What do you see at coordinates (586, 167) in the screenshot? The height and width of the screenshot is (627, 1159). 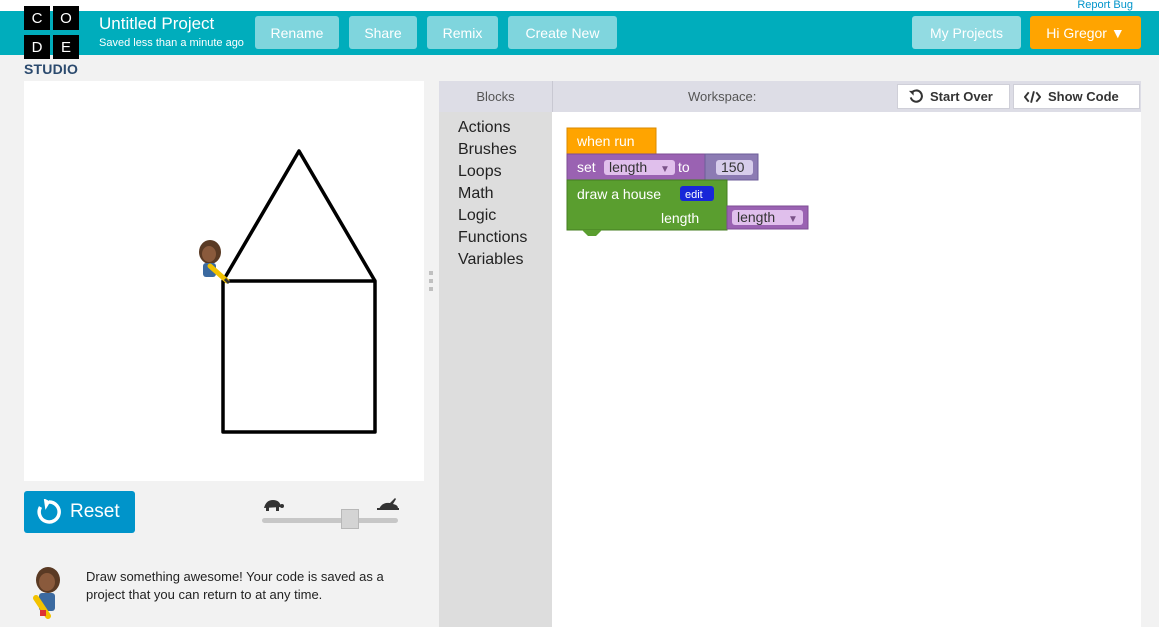 I see `set-label: set` at bounding box center [586, 167].